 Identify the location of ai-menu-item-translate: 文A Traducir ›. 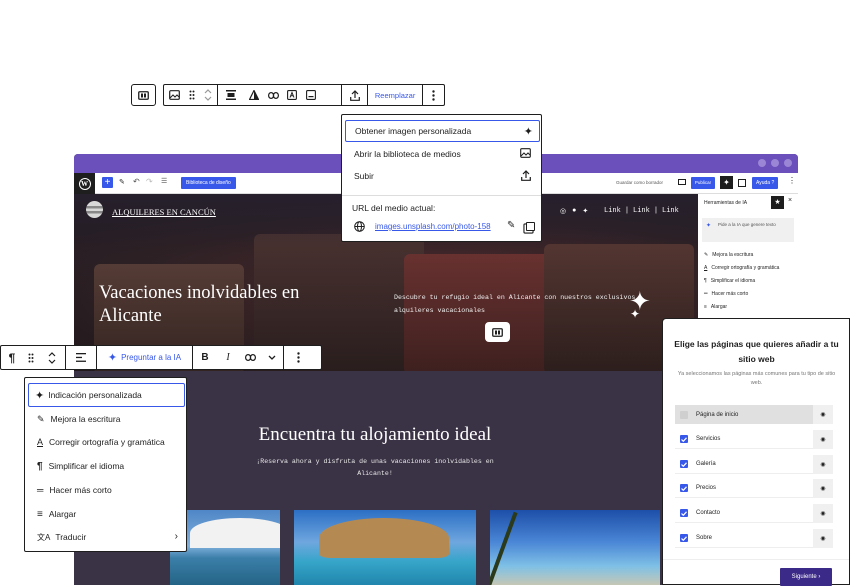
(105, 537).